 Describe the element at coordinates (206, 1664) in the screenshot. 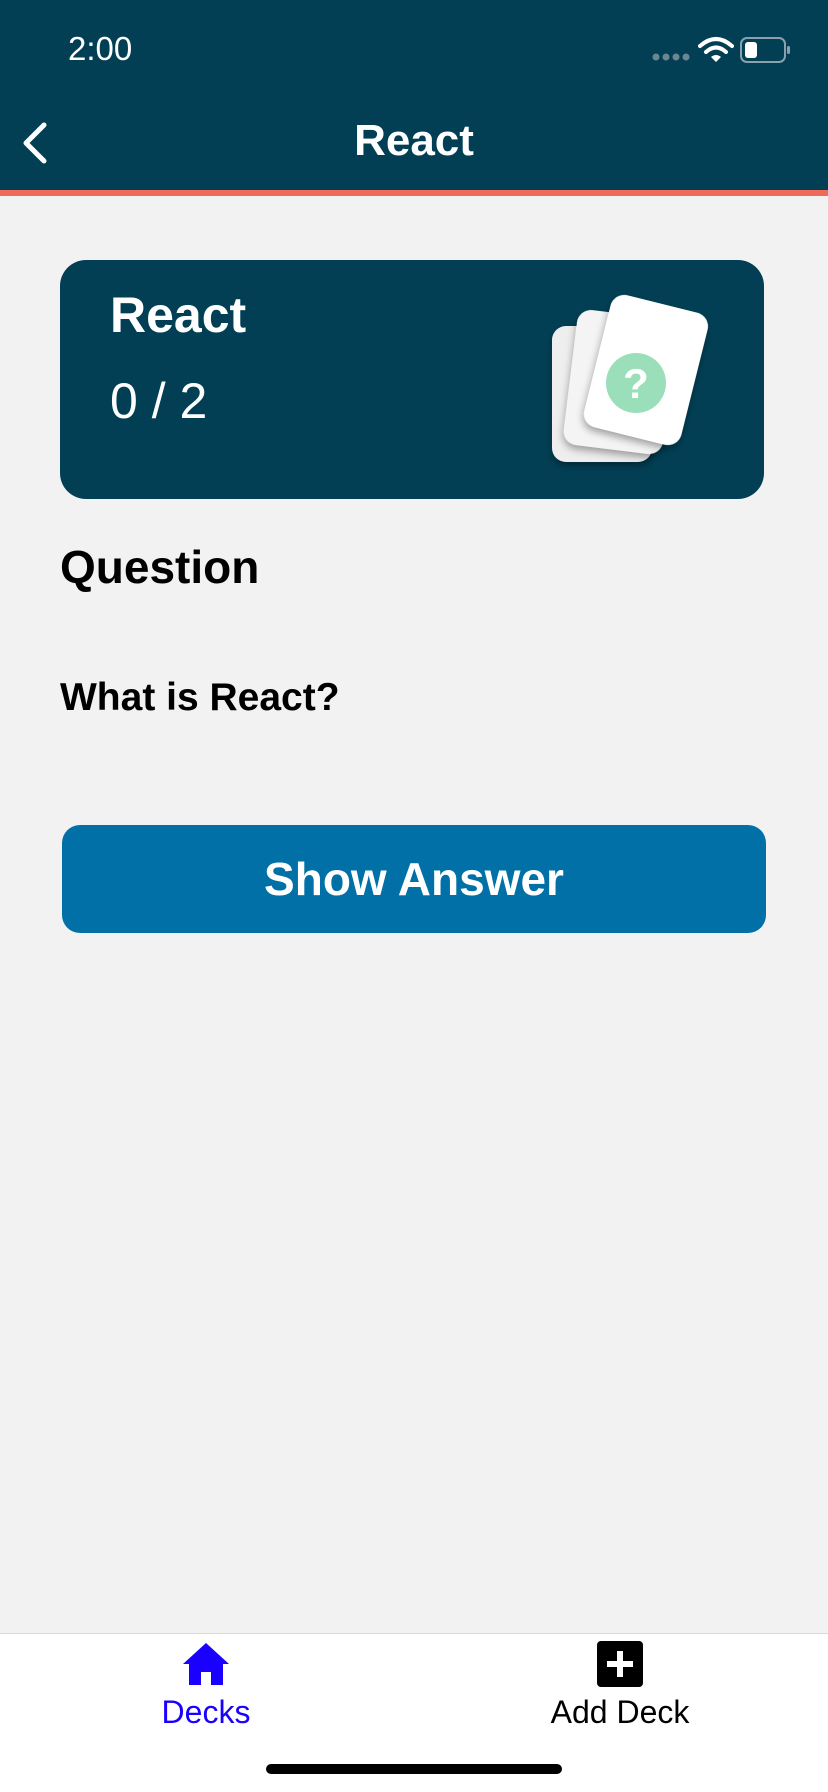

I see `home-icon` at that location.